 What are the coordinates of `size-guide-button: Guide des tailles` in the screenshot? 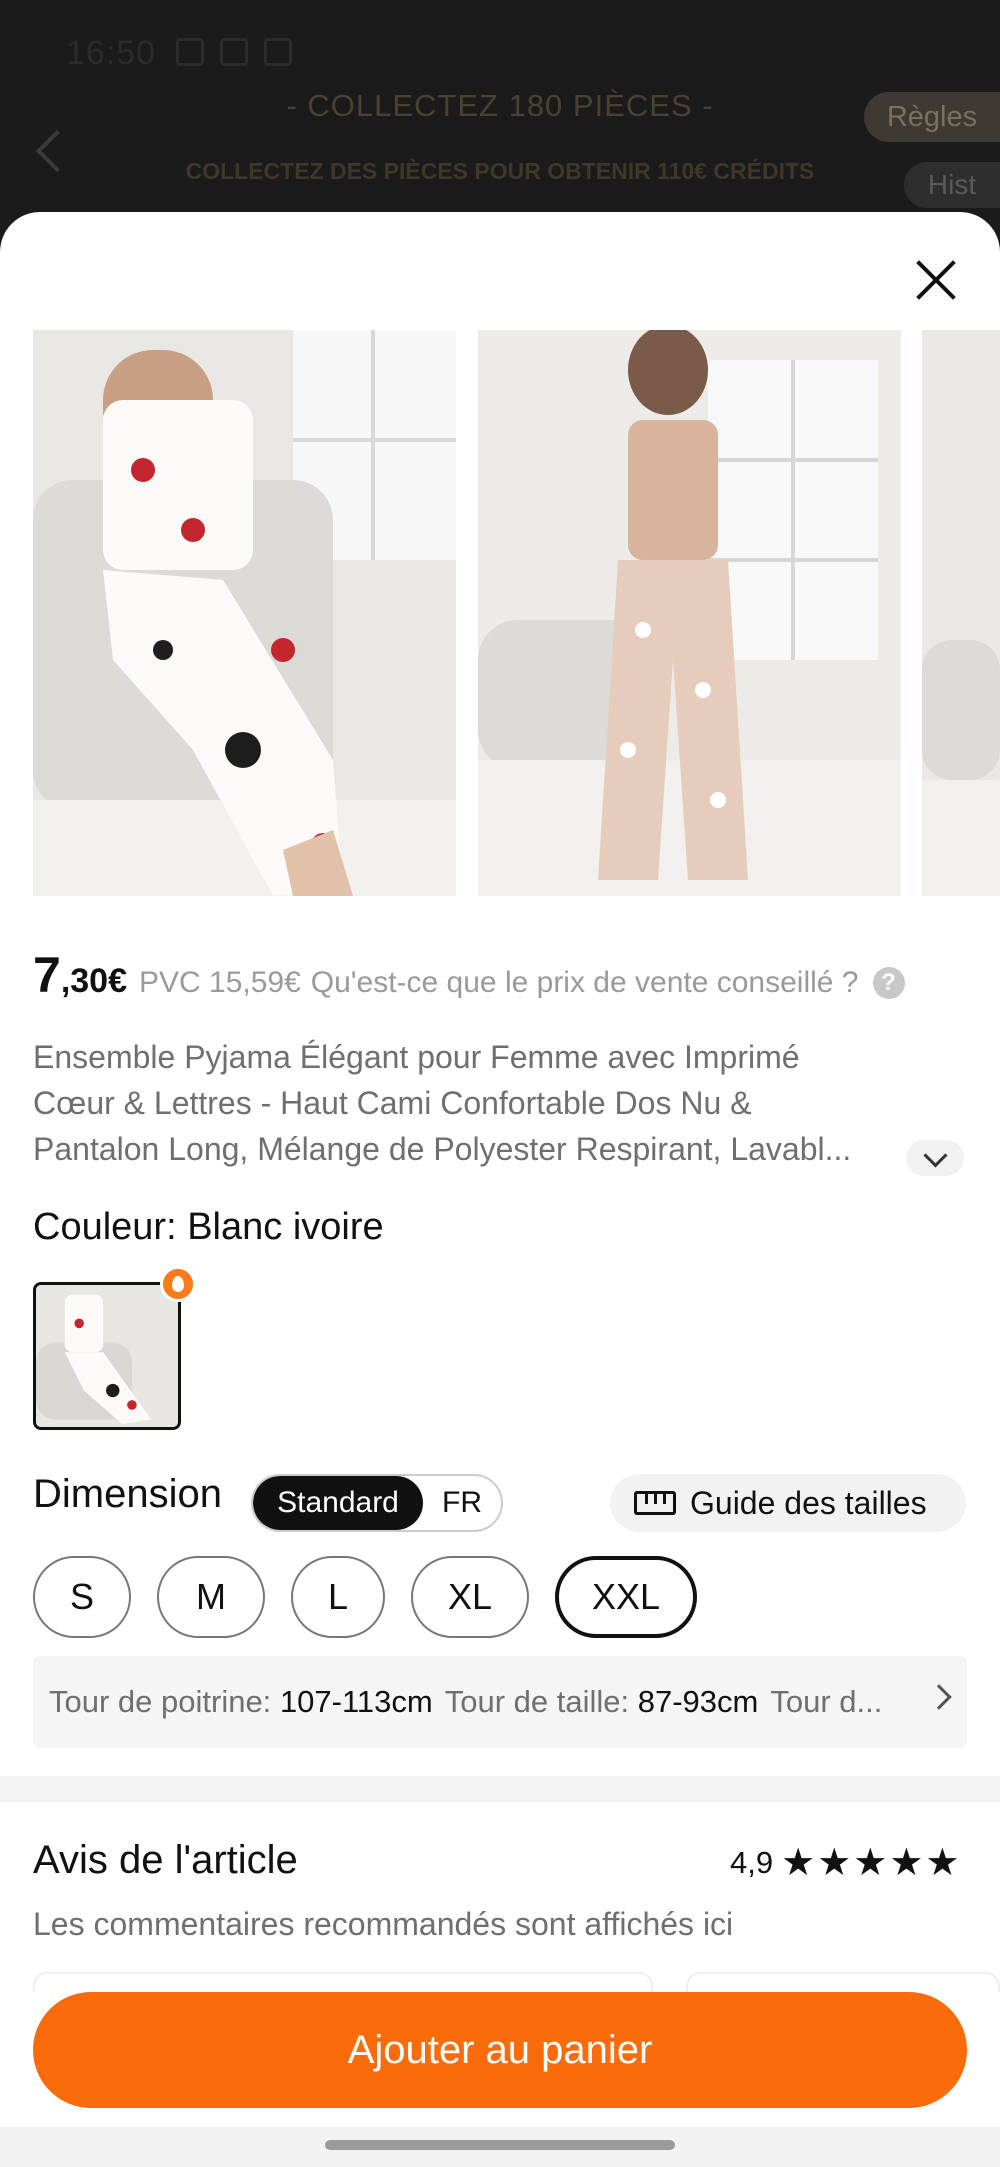 It's located at (788, 1503).